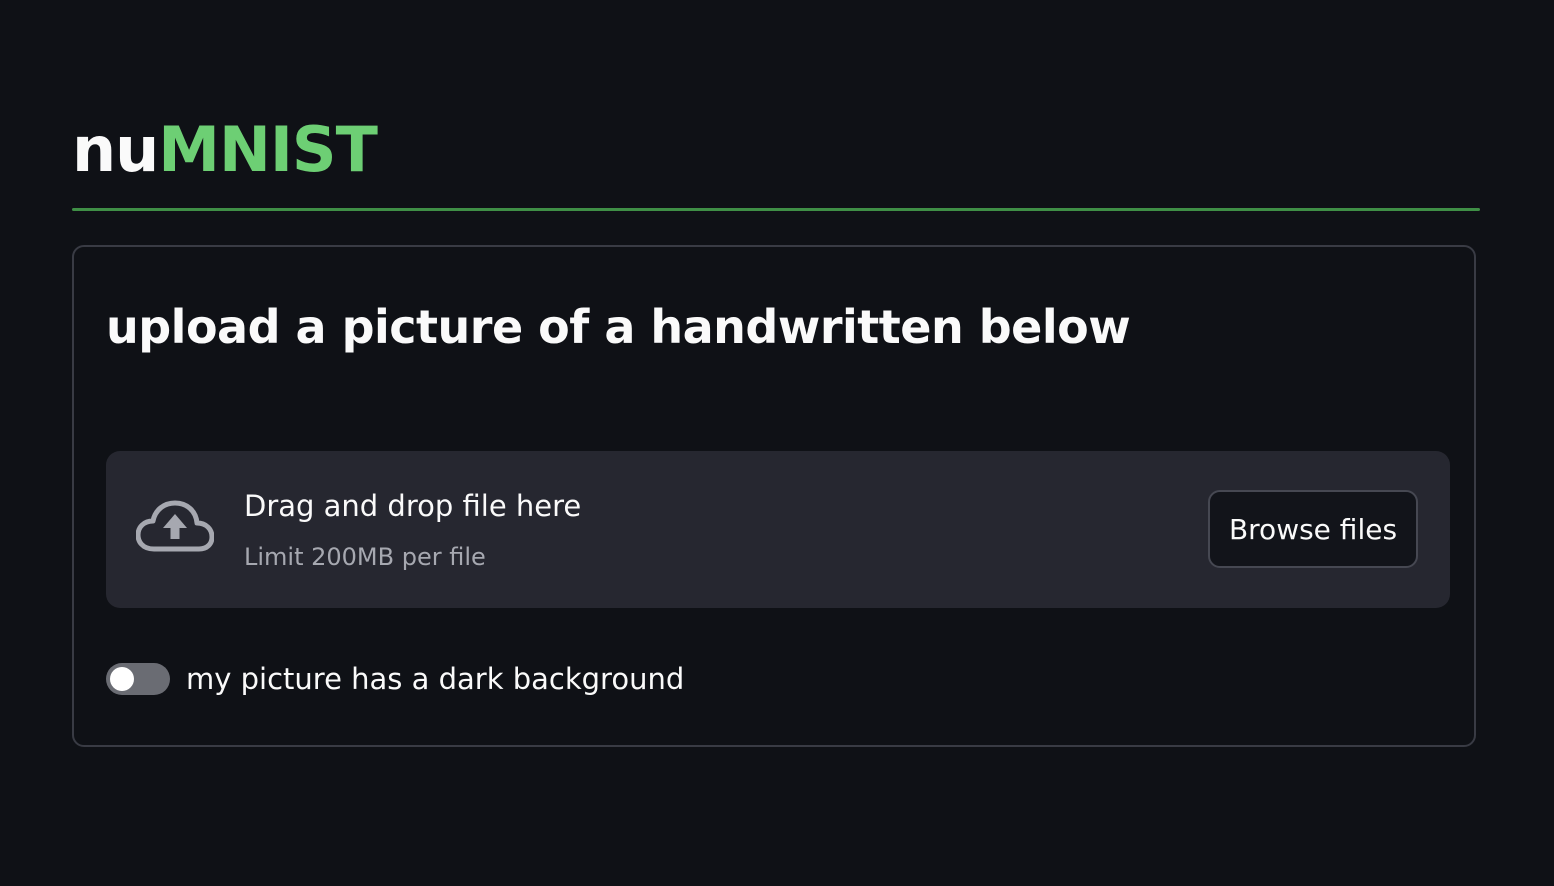 This screenshot has height=886, width=1554. I want to click on title-prefix: nu, so click(115, 149).